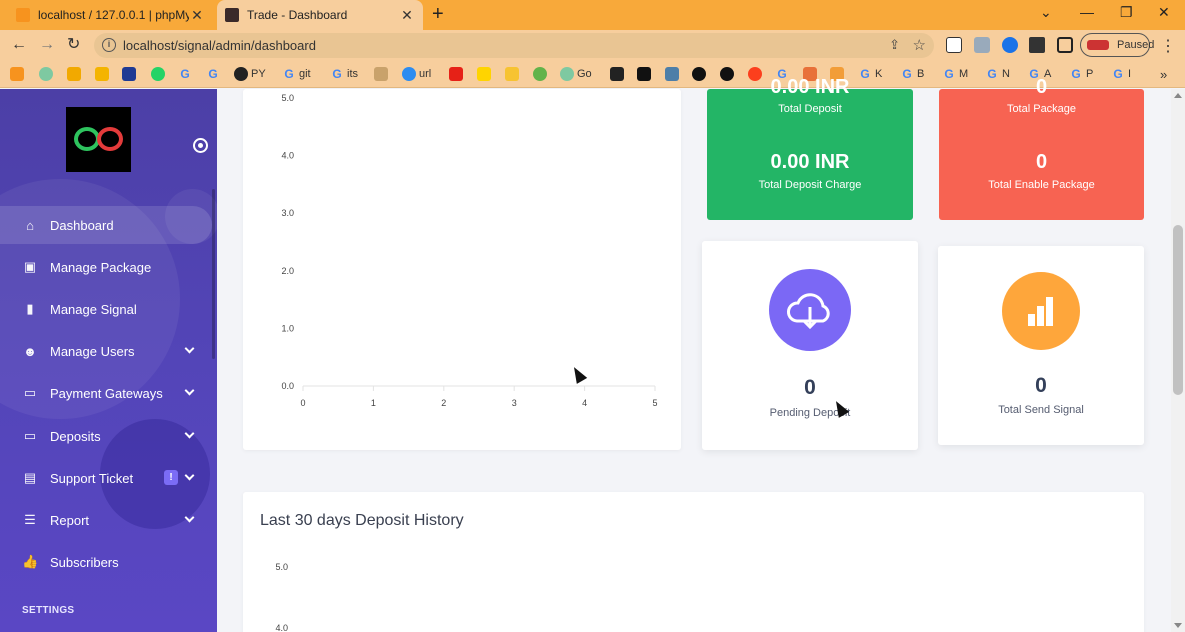 The image size is (1185, 632). Describe the element at coordinates (92, 478) in the screenshot. I see `sidebar-item-label: Support Ticket` at that location.